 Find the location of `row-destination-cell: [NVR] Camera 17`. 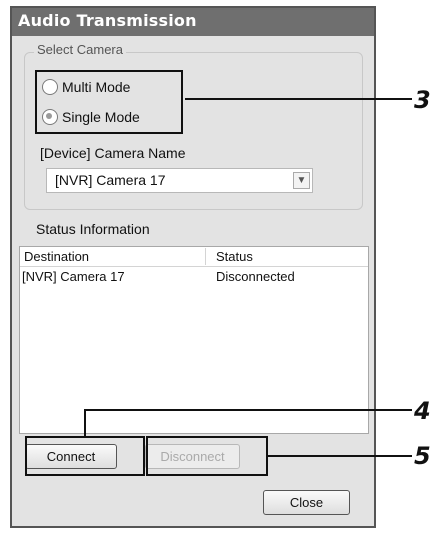

row-destination-cell: [NVR] Camera 17 is located at coordinates (73, 276).